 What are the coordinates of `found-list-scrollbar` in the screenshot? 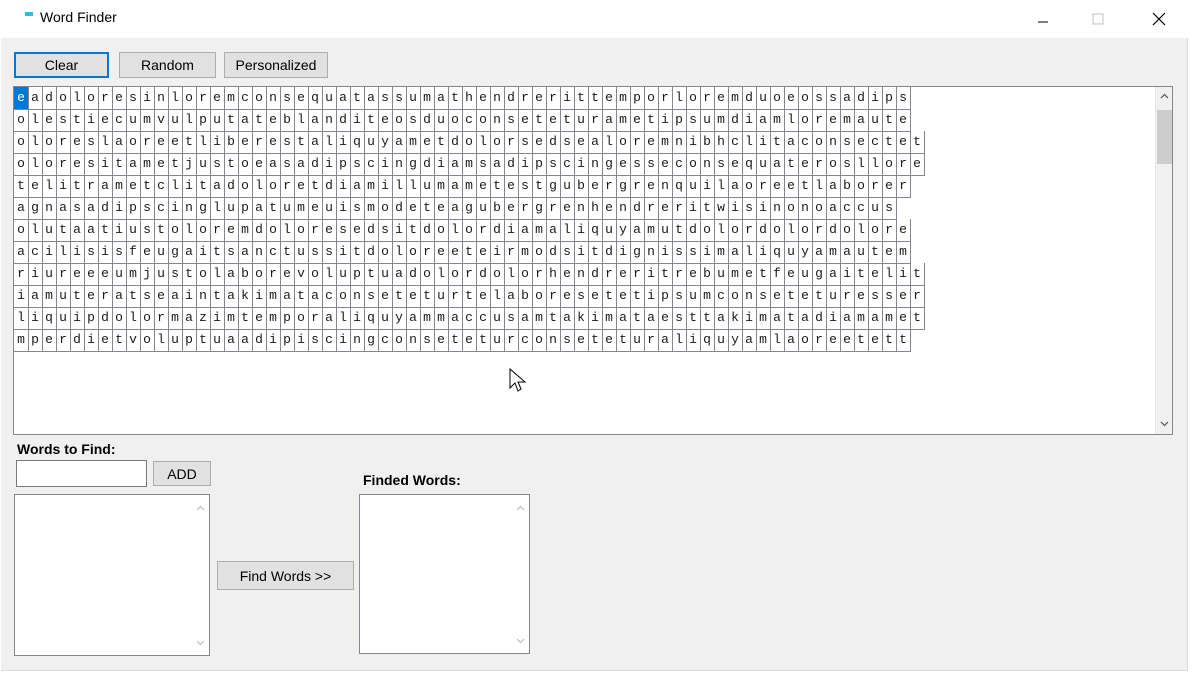 It's located at (520, 574).